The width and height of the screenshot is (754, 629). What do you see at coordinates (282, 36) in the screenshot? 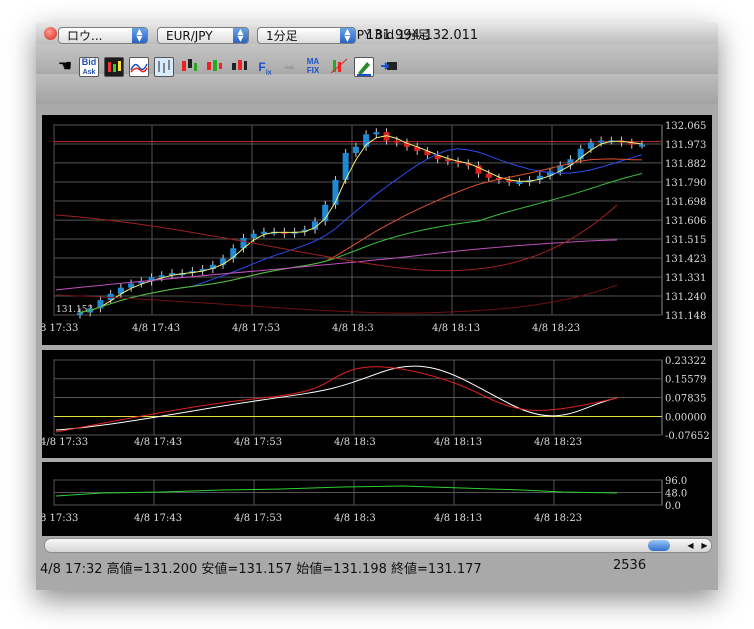
I see `timeframe-value: 1分足` at bounding box center [282, 36].